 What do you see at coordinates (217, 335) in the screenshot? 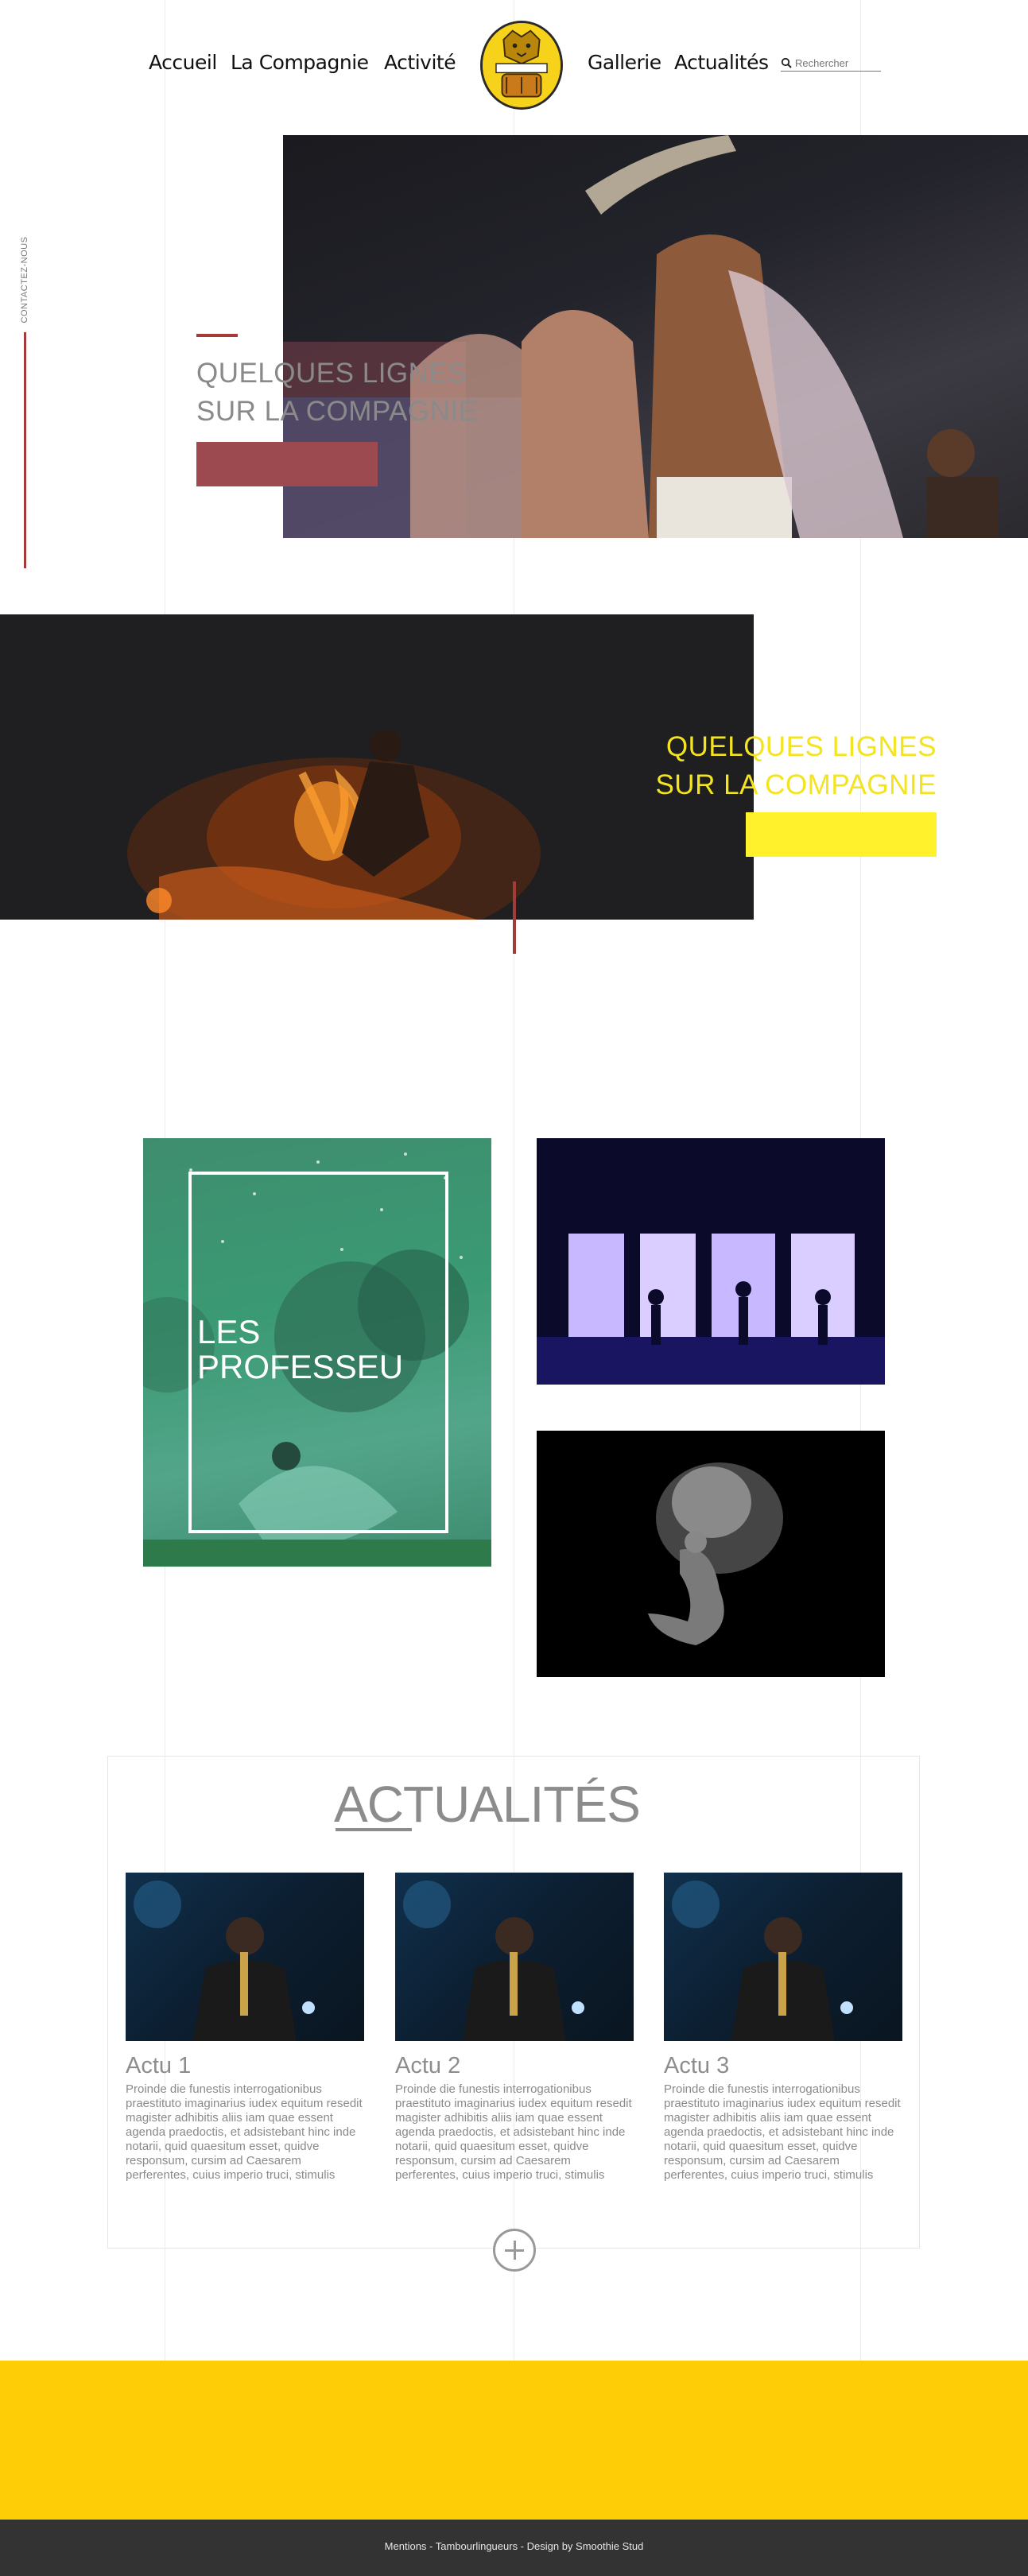
I see `hero1-accent-dash` at bounding box center [217, 335].